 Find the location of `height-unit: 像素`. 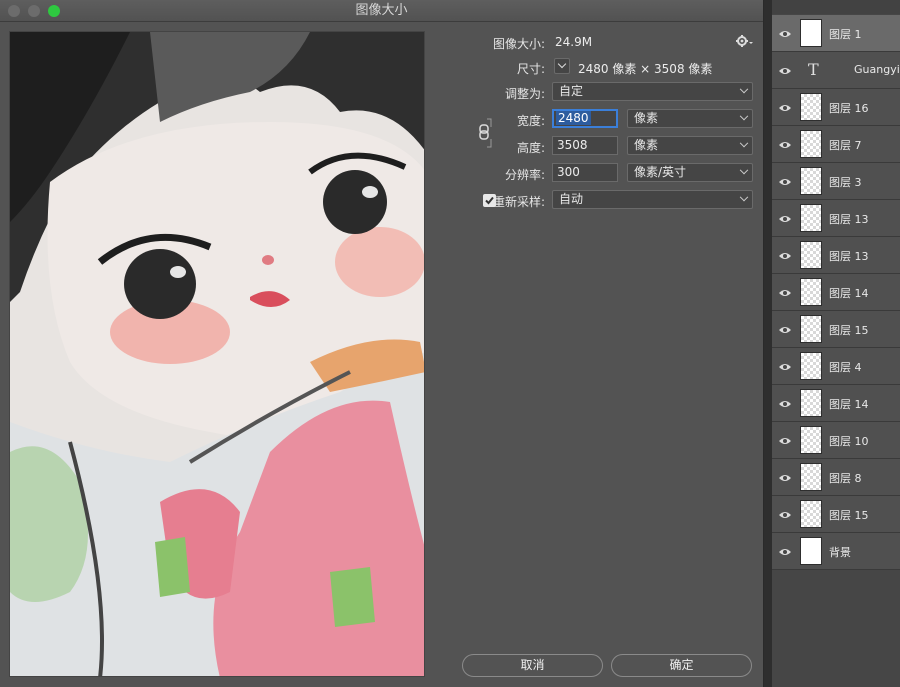

height-unit: 像素 is located at coordinates (646, 145).